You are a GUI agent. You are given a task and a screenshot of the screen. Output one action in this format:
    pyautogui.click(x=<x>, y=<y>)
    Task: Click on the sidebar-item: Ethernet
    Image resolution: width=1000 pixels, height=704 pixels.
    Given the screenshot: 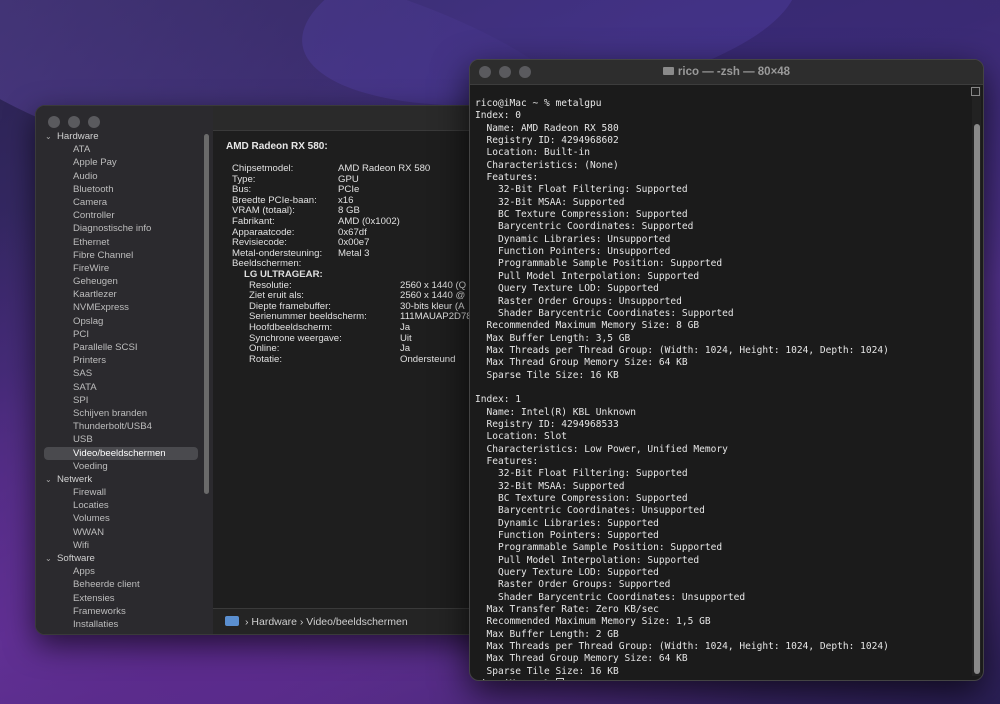 What is the action you would take?
    pyautogui.click(x=121, y=242)
    